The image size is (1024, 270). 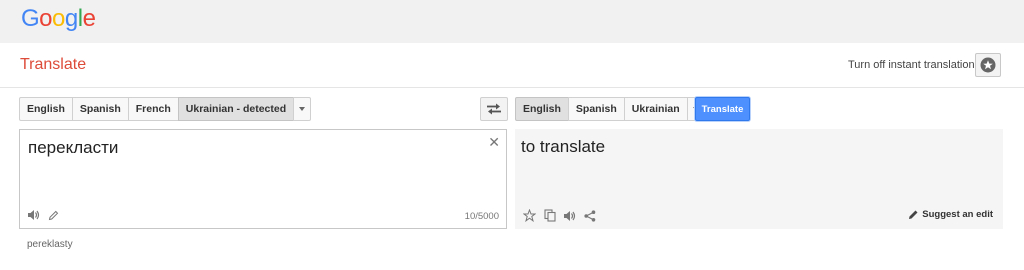 I want to click on logo-letter: G, so click(x=30, y=18).